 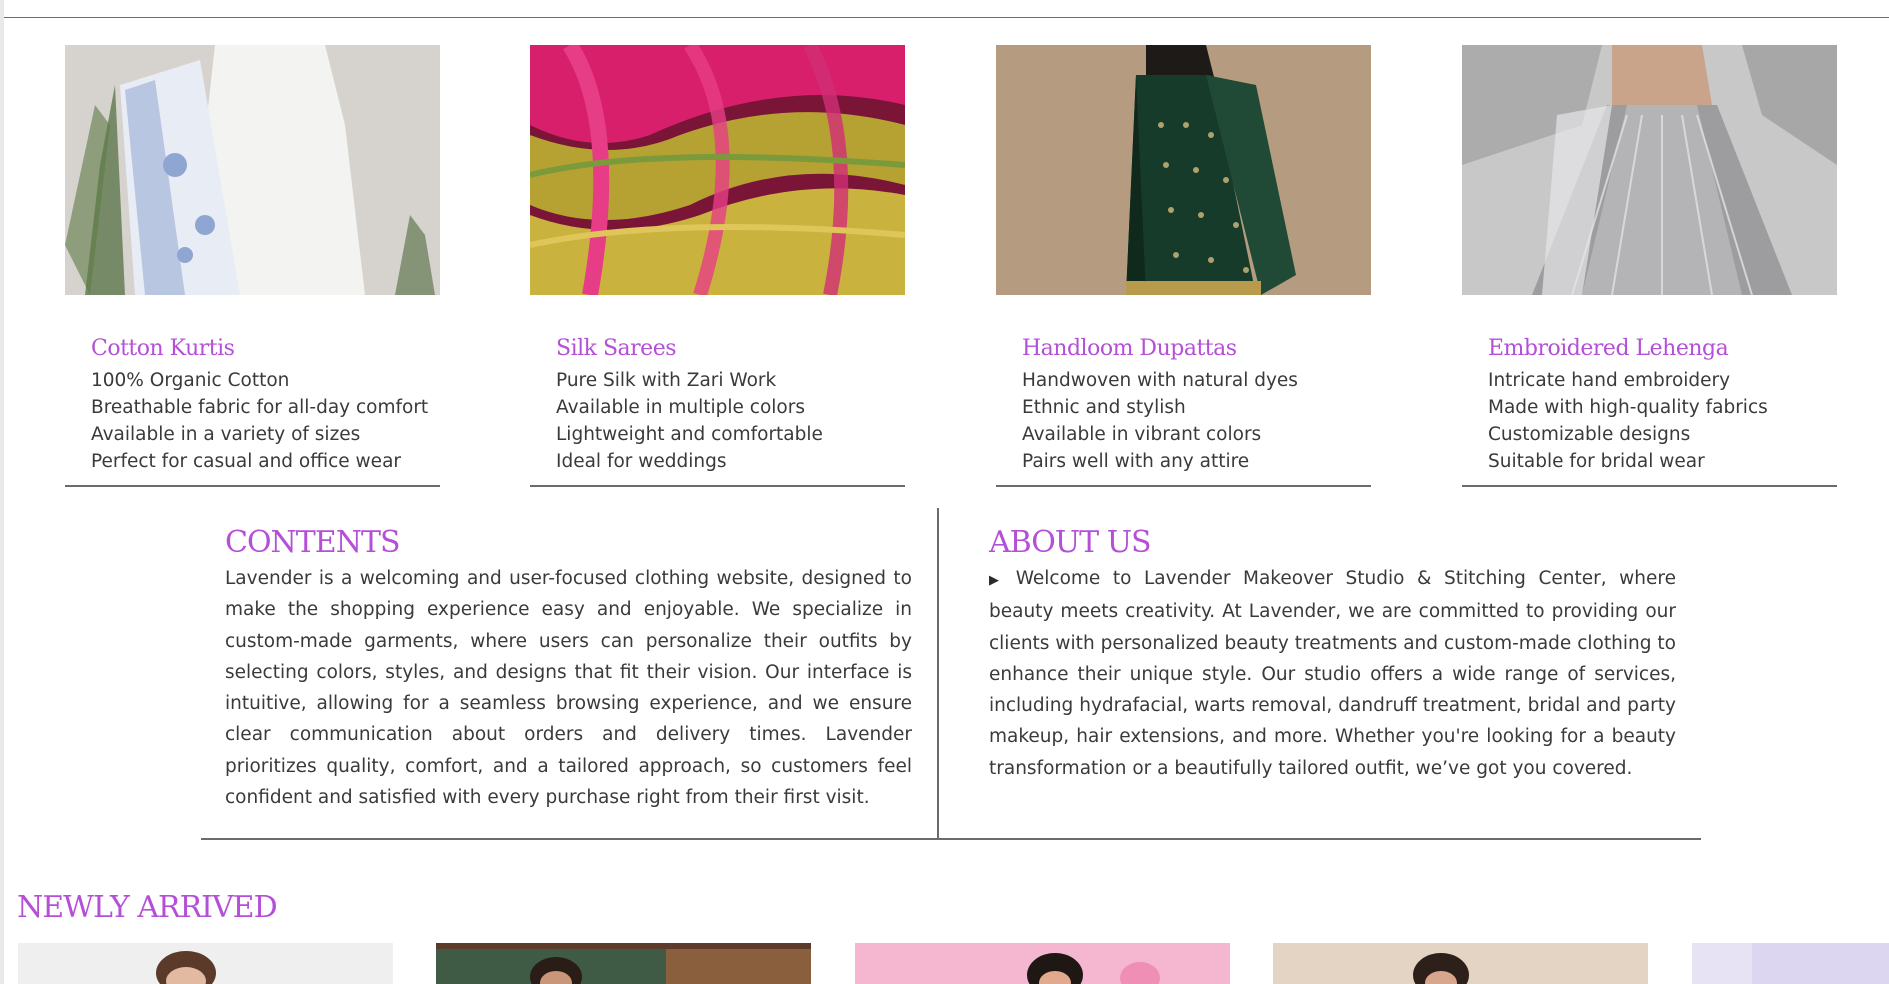 What do you see at coordinates (313, 542) in the screenshot?
I see `contents-heading: CONTENTS` at bounding box center [313, 542].